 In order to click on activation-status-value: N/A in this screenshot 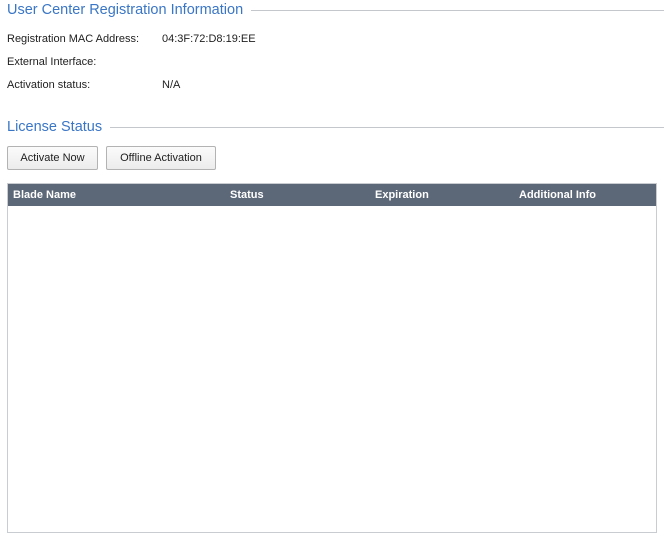, I will do `click(171, 85)`.